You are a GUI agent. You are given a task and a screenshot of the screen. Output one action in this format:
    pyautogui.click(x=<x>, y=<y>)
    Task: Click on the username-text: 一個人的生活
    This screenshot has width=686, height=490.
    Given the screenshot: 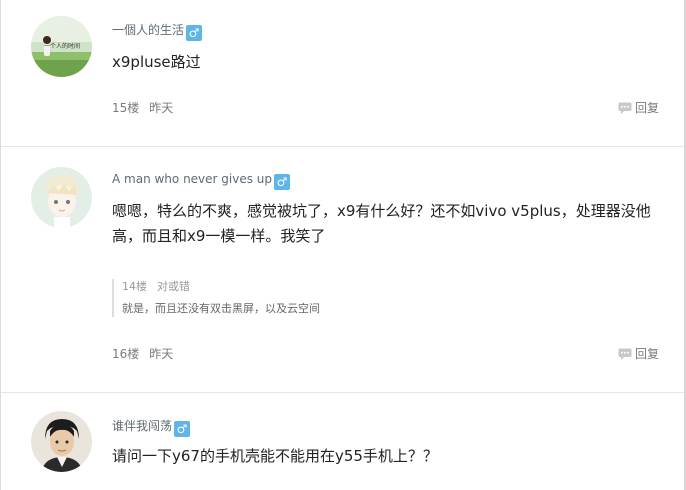 What is the action you would take?
    pyautogui.click(x=148, y=30)
    